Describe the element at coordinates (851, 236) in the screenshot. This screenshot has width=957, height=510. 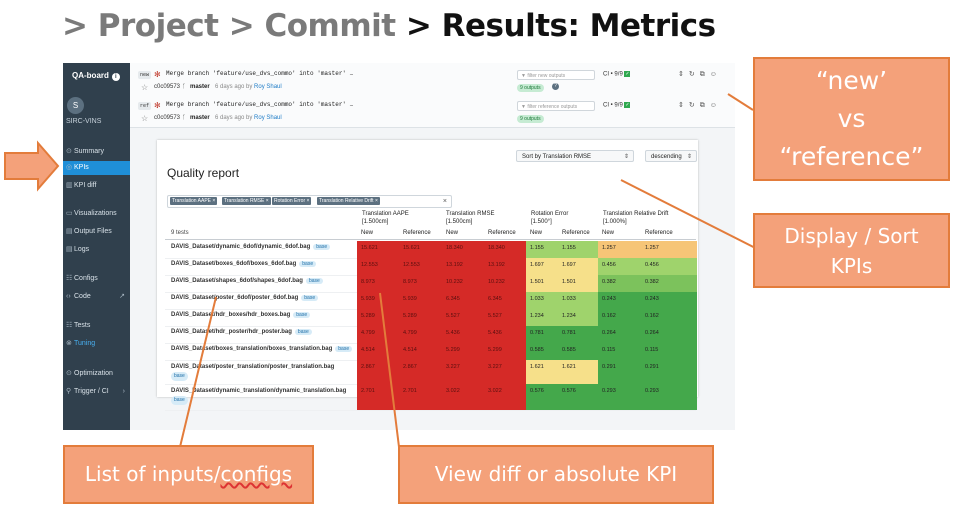
I see `callout-text: Display / Sort` at that location.